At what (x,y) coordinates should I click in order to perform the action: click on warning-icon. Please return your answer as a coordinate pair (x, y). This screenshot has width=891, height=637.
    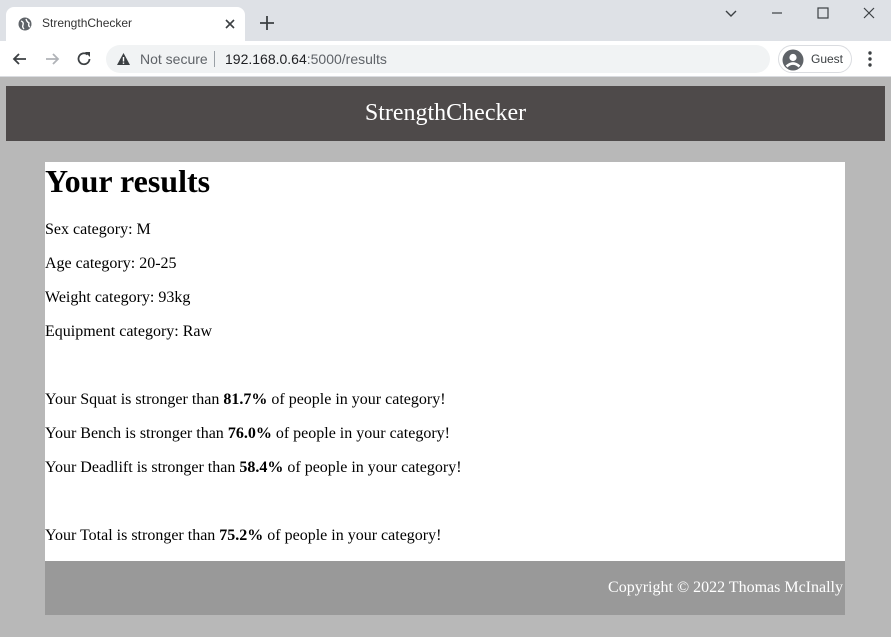
    Looking at the image, I should click on (123, 59).